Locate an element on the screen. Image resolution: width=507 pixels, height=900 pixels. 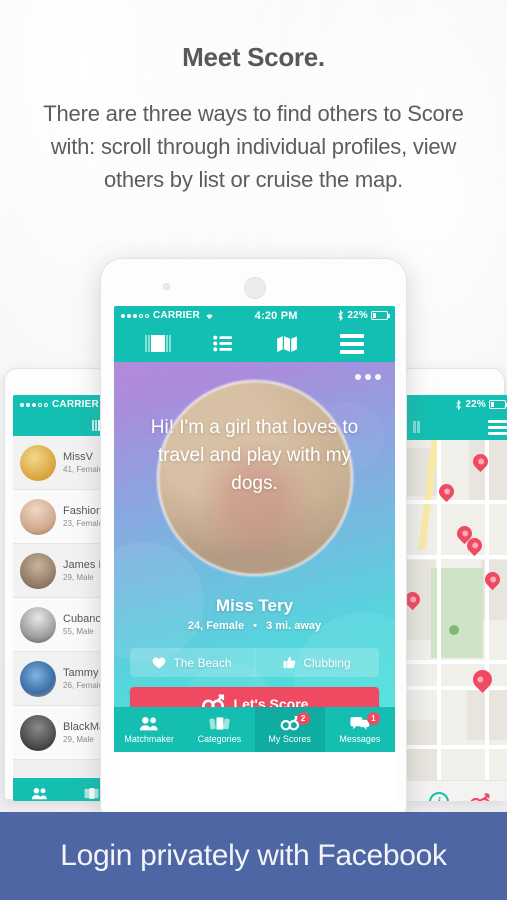
center-signal: CARRIER is located at coordinates (168, 315).